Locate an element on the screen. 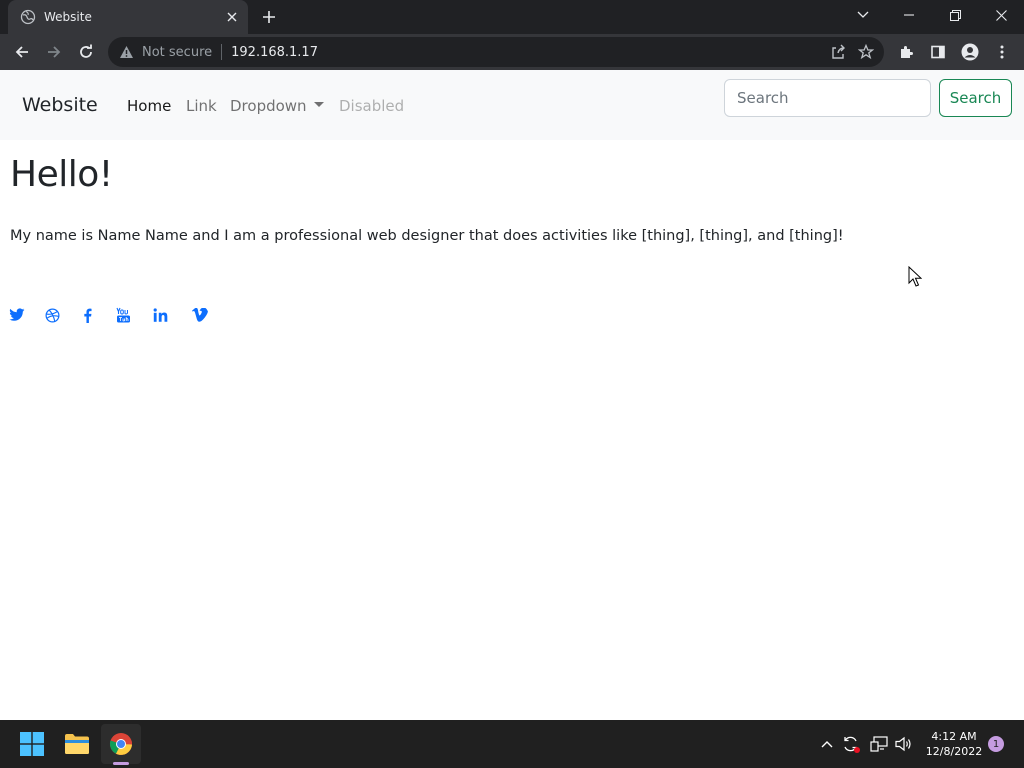 This screenshot has height=768, width=1024. reload-icon is located at coordinates (86, 52).